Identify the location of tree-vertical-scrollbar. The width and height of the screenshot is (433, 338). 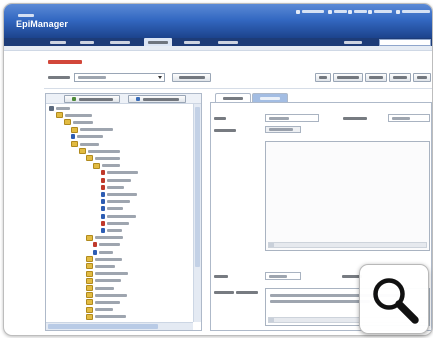
(197, 213).